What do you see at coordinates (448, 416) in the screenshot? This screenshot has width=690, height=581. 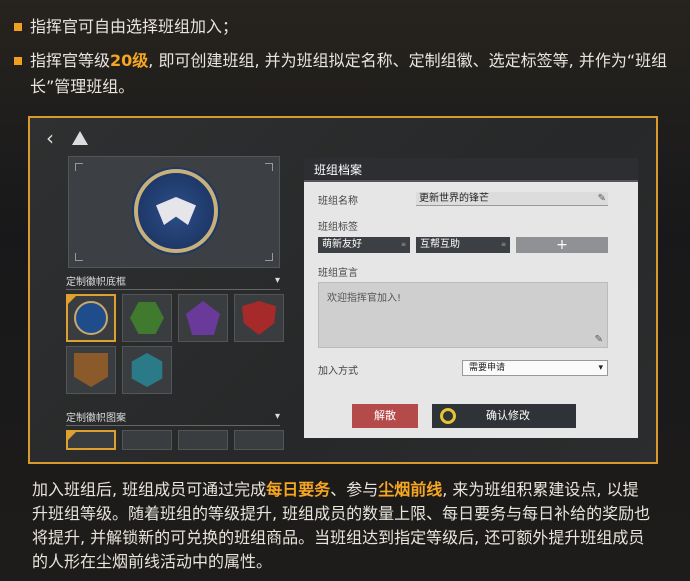 I see `confirm-ring-icon` at bounding box center [448, 416].